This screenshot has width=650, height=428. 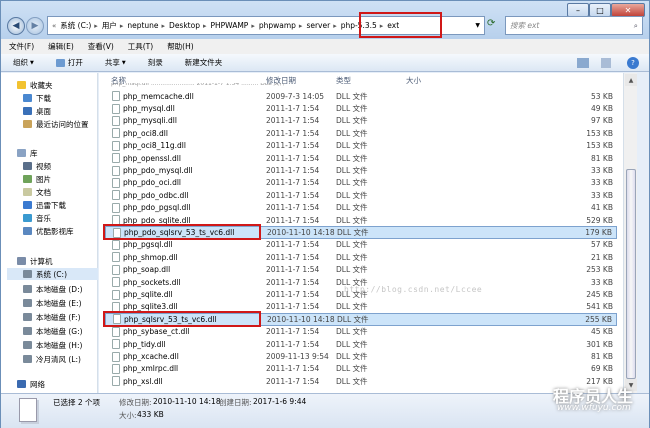 I want to click on table-row: php_xsl.dll 2011-1-7 1:54 DLL 文件 217 KB, so click(x=361, y=381).